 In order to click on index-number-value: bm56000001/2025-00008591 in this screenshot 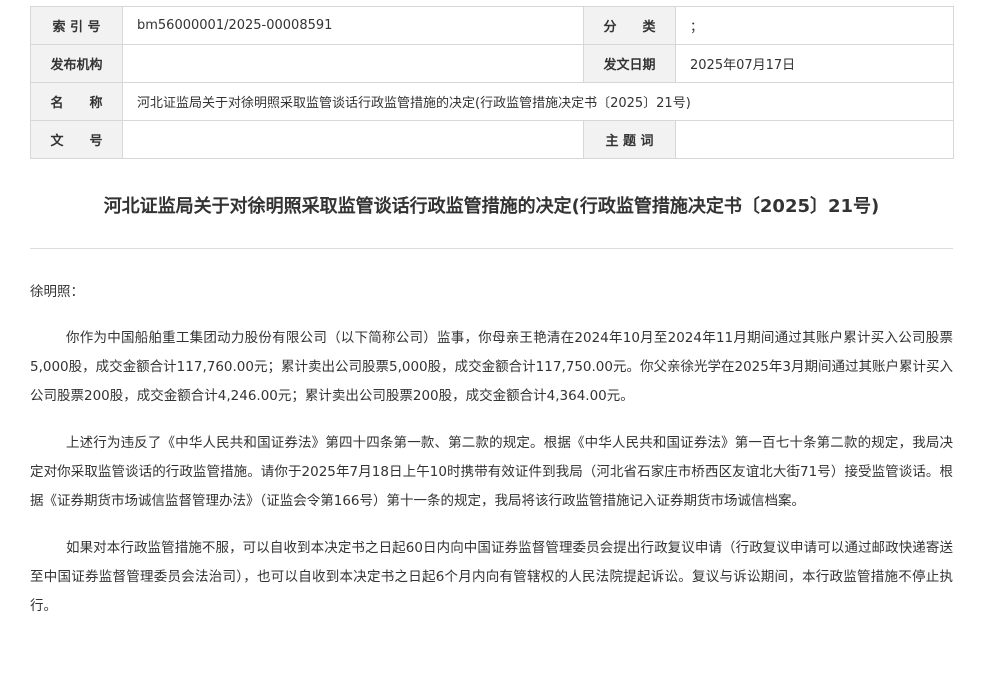, I will do `click(353, 25)`.